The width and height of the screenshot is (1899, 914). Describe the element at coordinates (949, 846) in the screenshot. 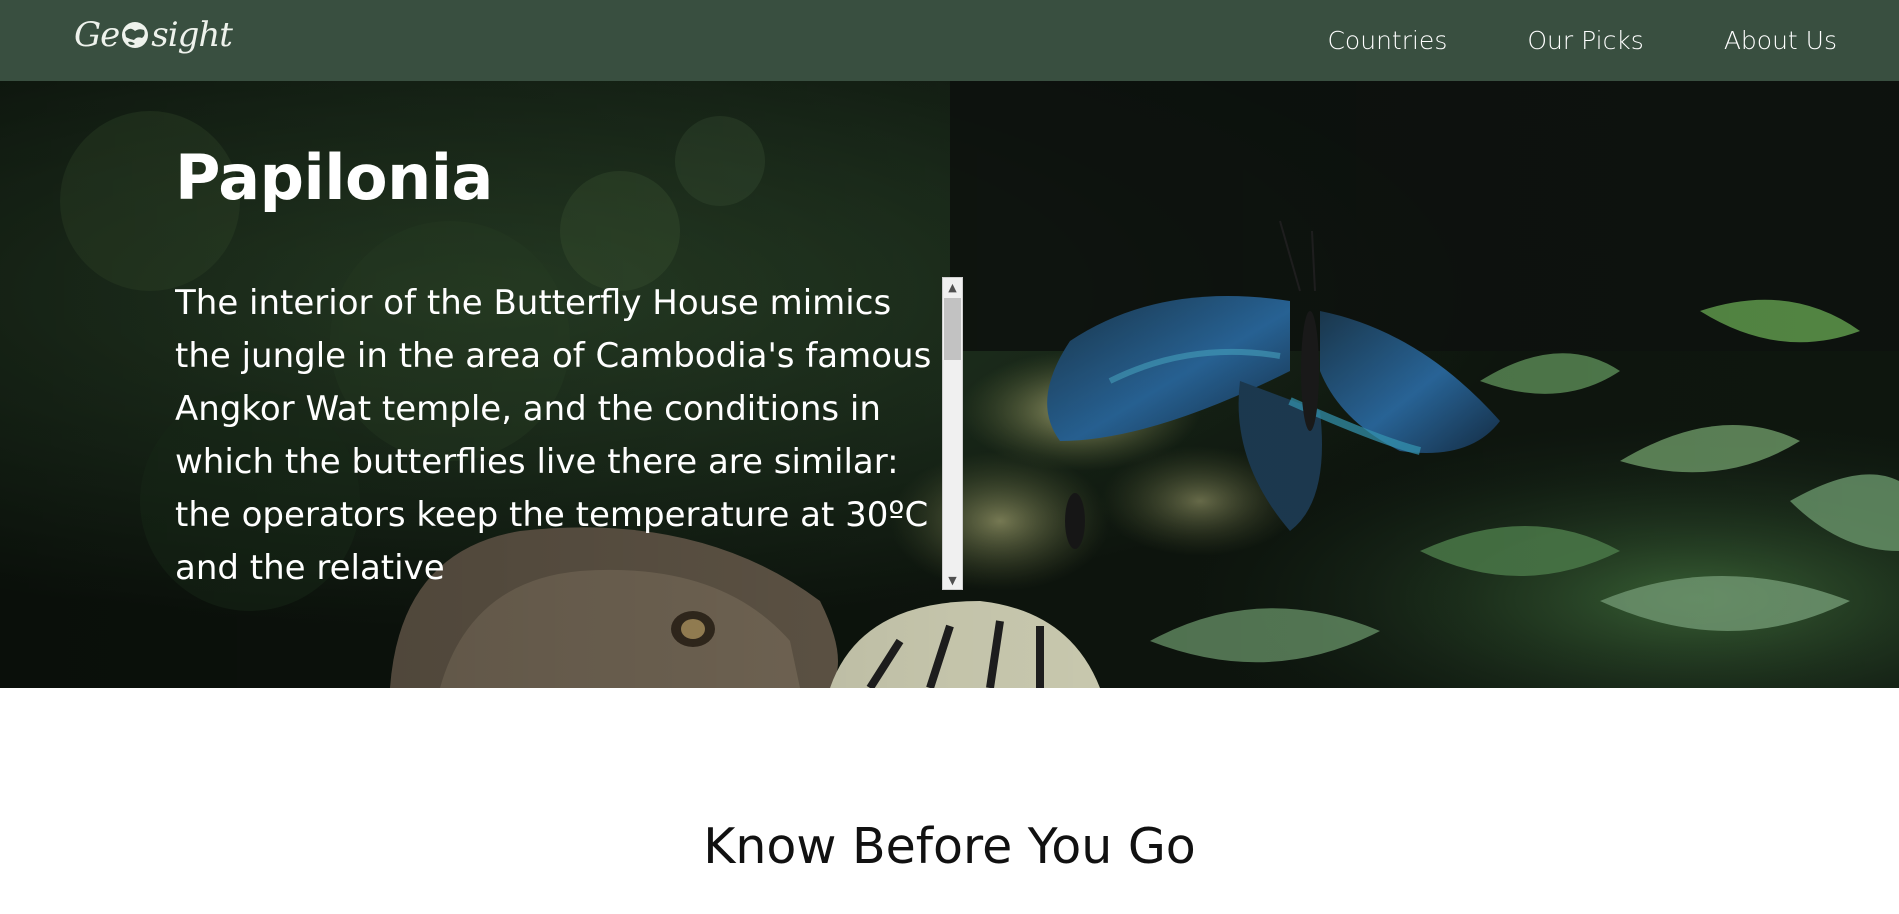

I see `know-before-you-go-heading: Know Before You Go` at that location.